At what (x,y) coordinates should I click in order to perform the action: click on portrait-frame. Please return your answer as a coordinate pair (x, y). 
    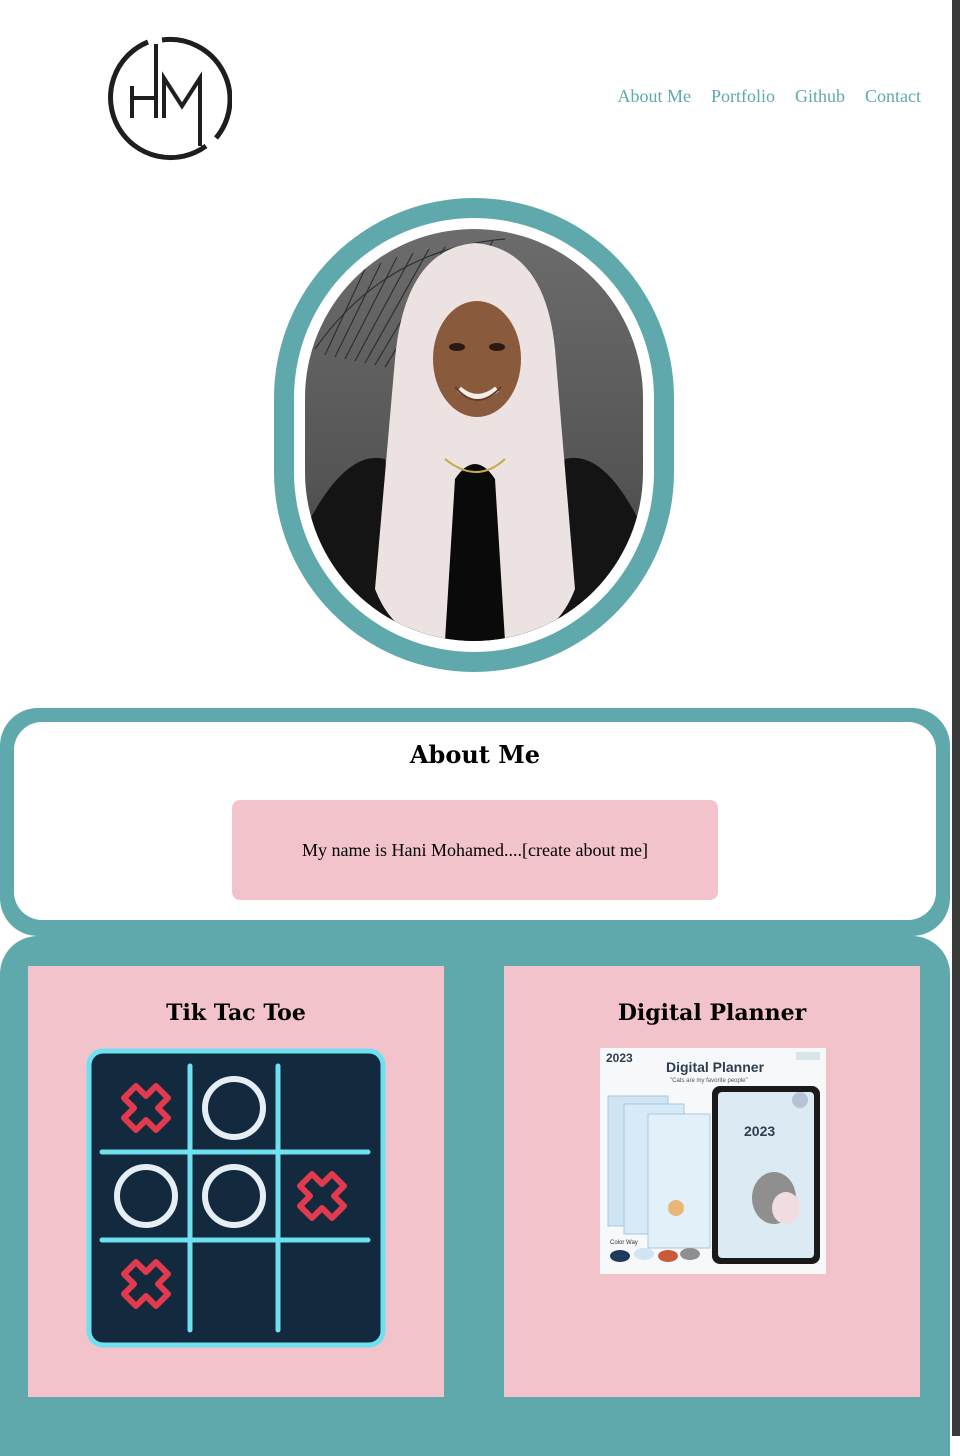
    Looking at the image, I should click on (474, 435).